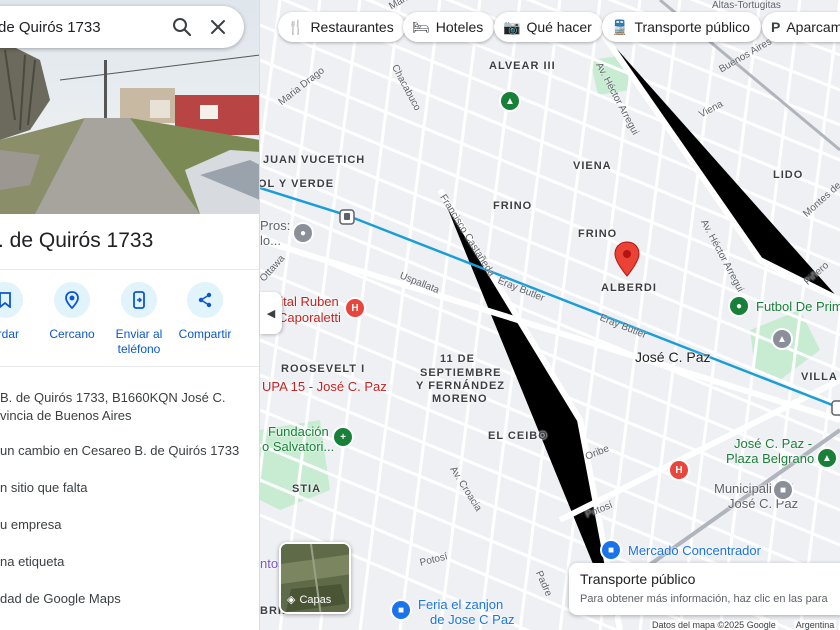  I want to click on neighborhood-label: 11 DE, so click(457, 359).